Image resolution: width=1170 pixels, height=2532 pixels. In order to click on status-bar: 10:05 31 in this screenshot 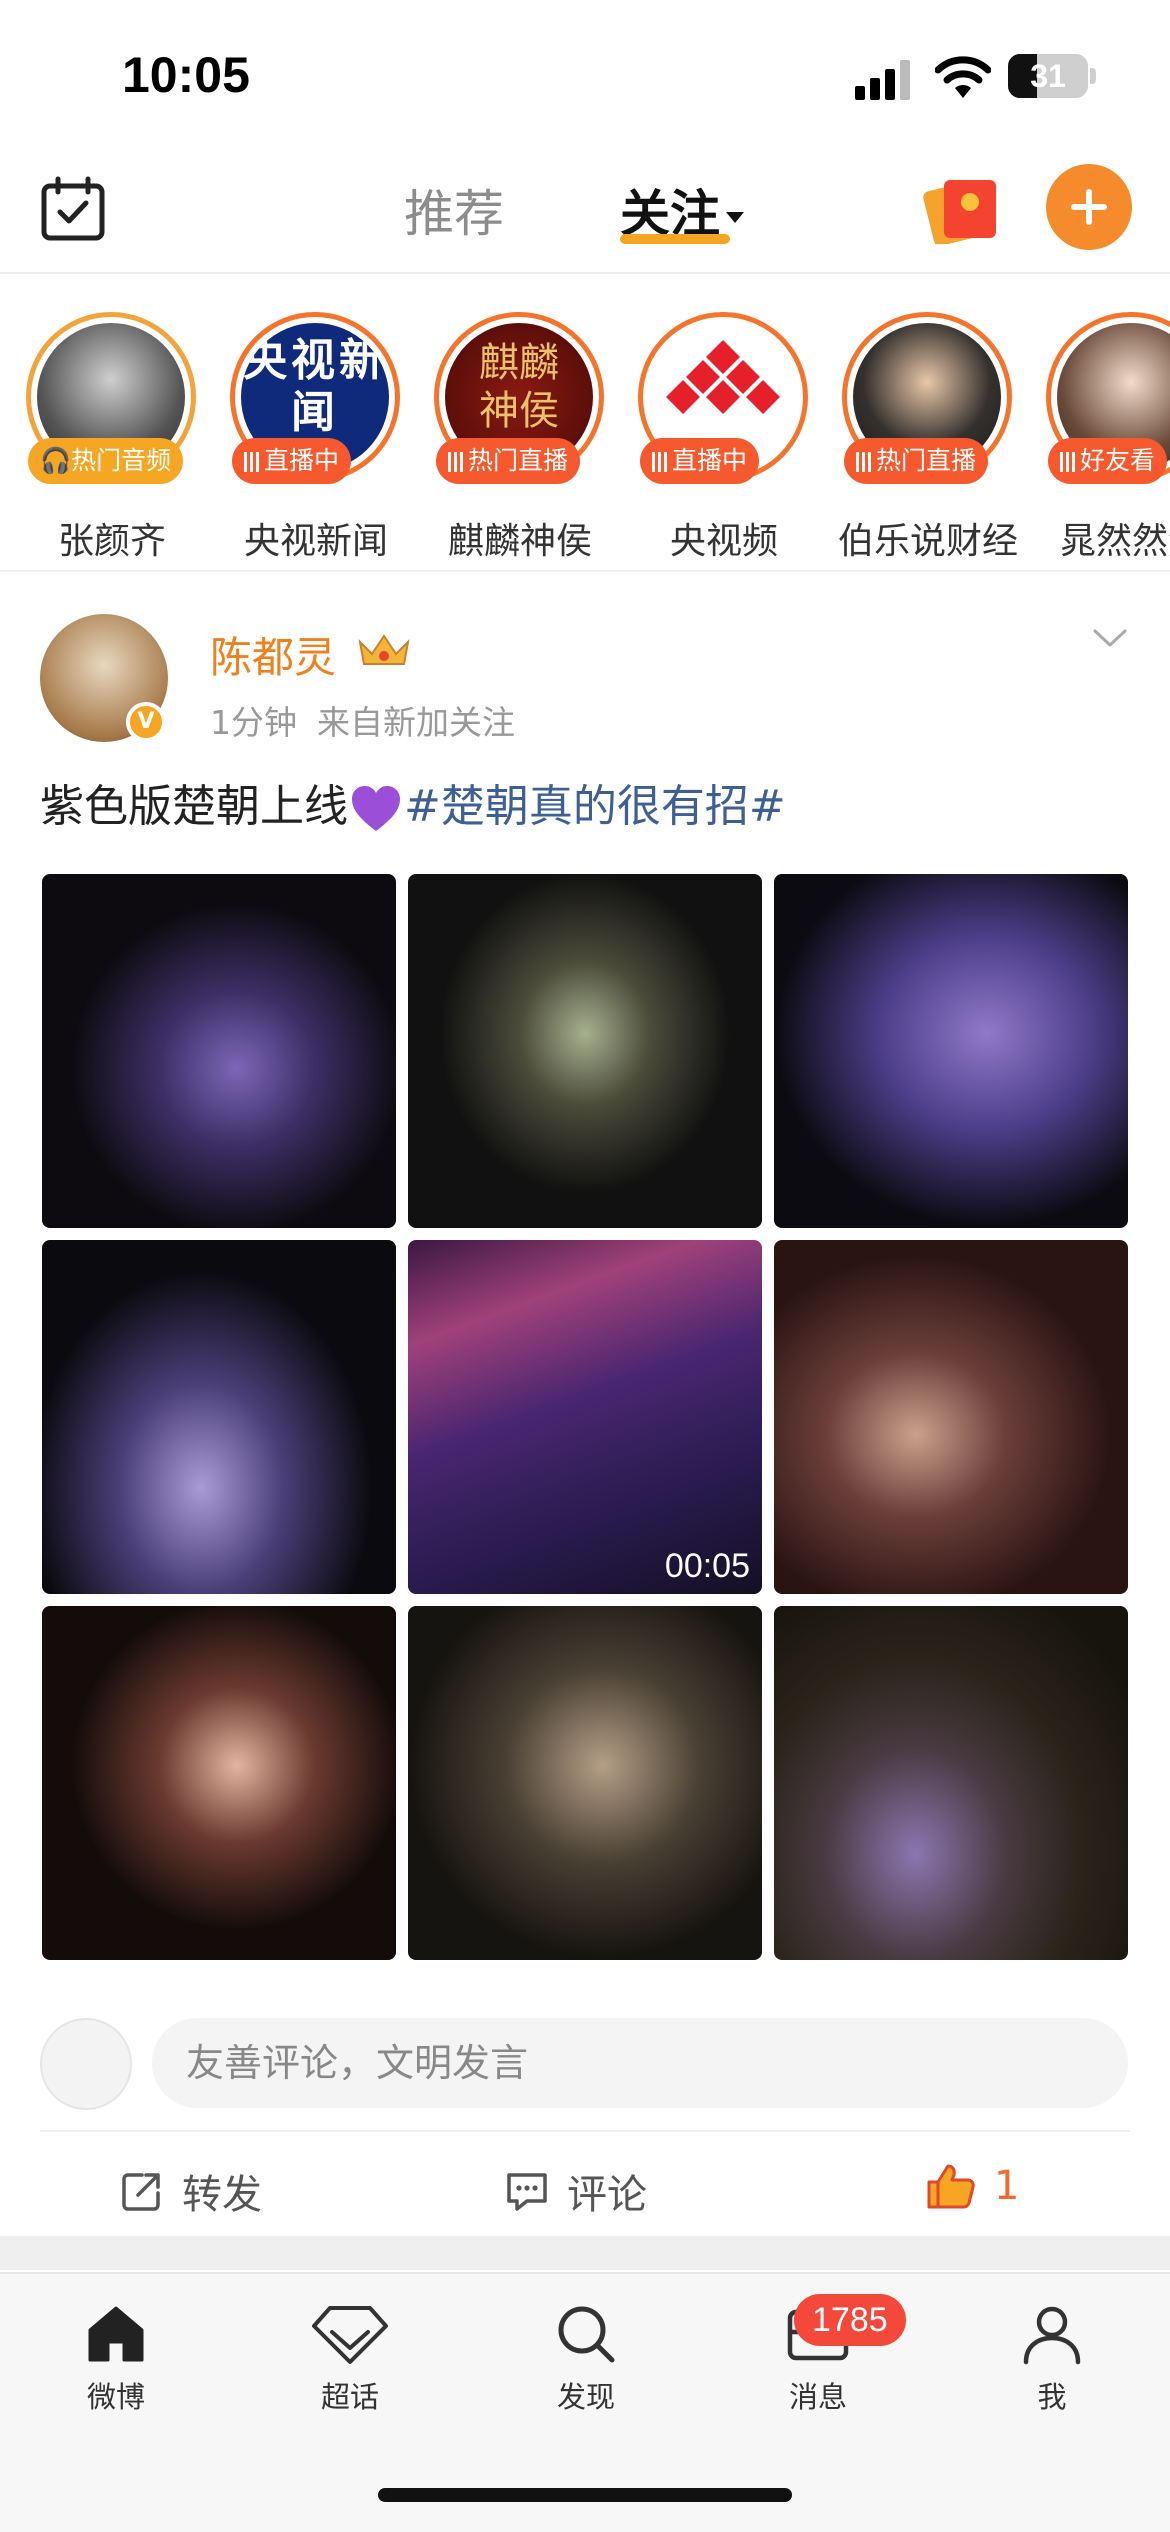, I will do `click(585, 75)`.